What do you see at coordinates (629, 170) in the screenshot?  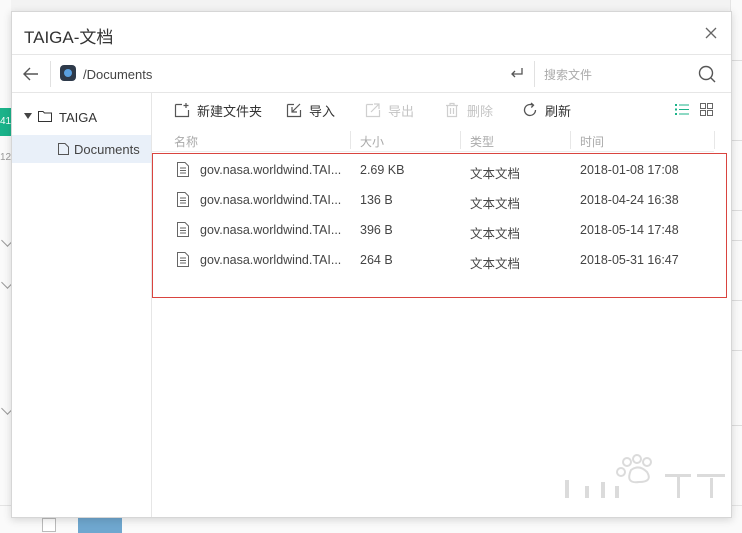 I see `file-time: 2018-01-08 17:08` at bounding box center [629, 170].